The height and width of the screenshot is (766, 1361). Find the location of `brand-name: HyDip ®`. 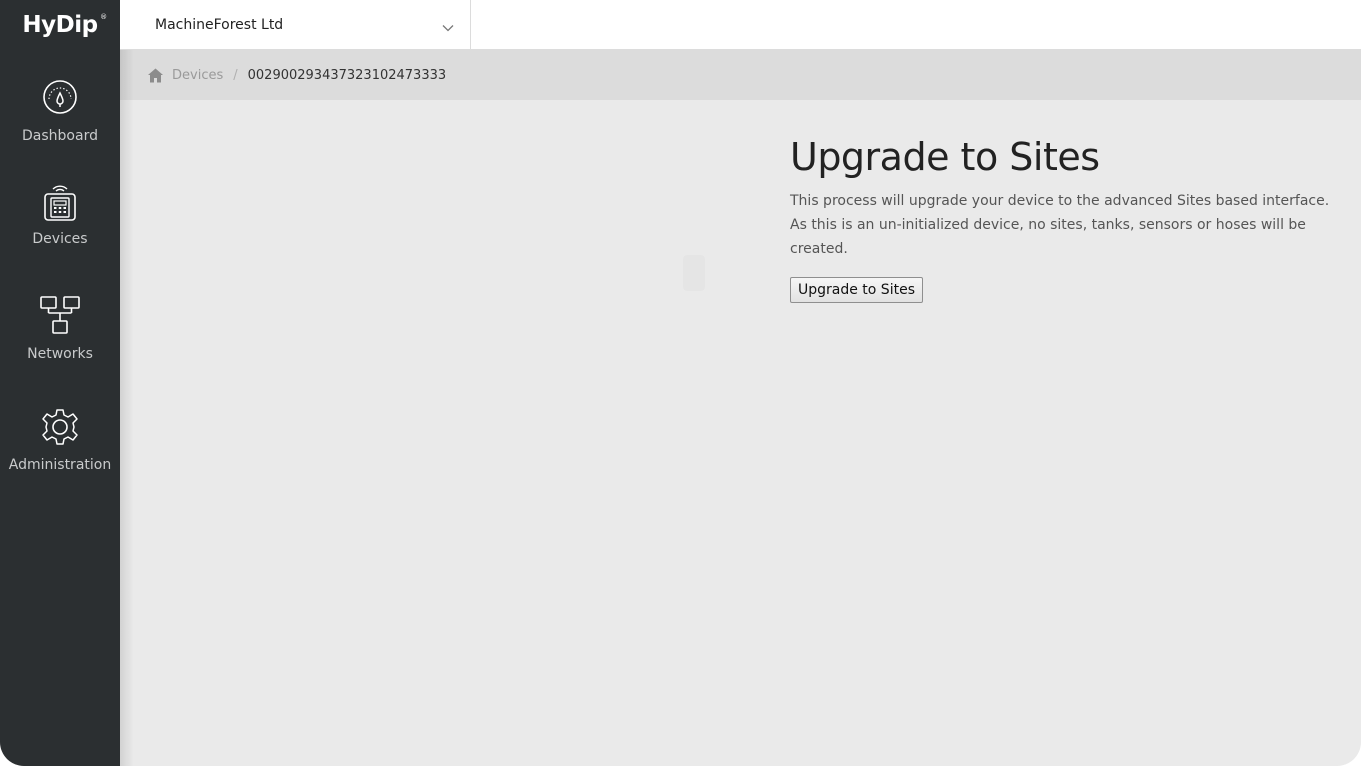

brand-name: HyDip ® is located at coordinates (64, 25).